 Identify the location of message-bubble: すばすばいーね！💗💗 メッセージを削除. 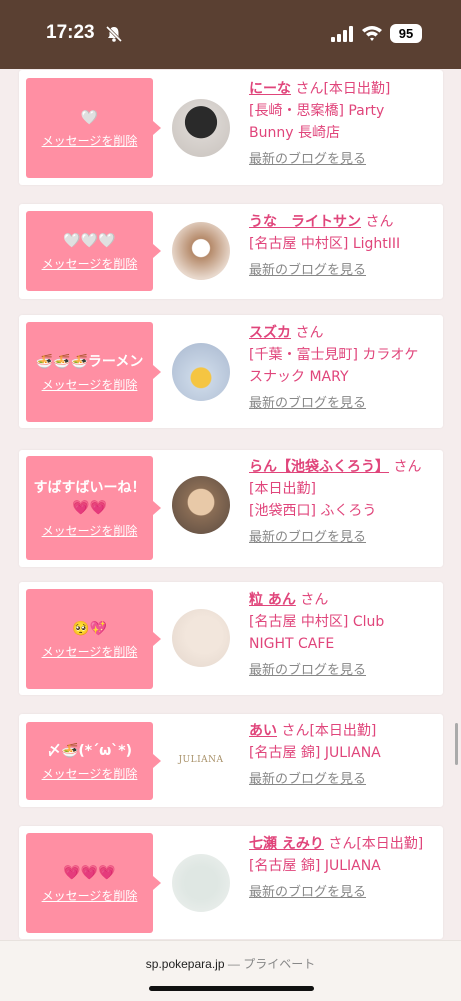
(93, 508).